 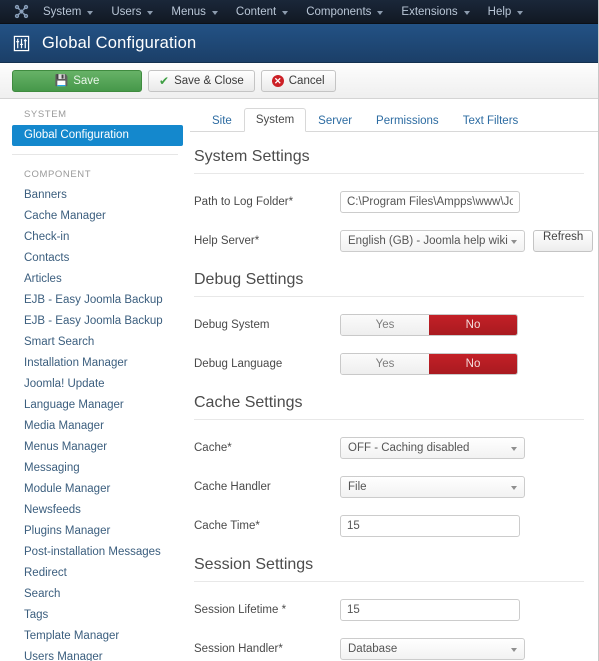 I want to click on sidebar-item-label: Cache Manager, so click(x=65, y=216).